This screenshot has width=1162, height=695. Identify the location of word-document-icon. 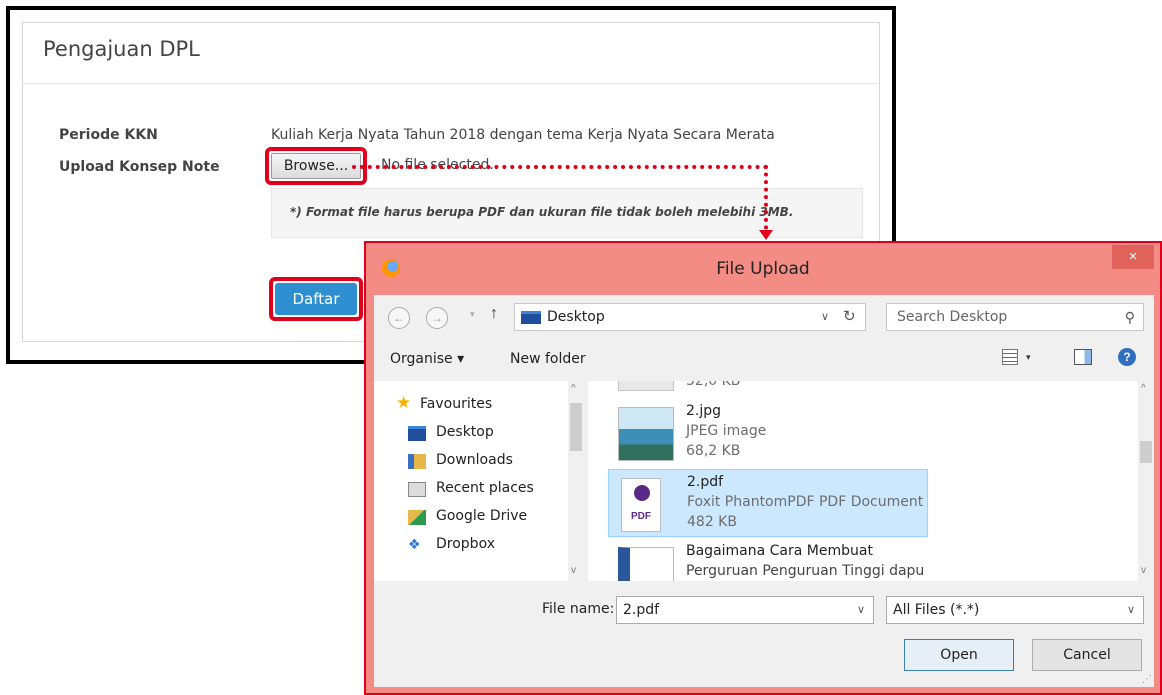
(646, 564).